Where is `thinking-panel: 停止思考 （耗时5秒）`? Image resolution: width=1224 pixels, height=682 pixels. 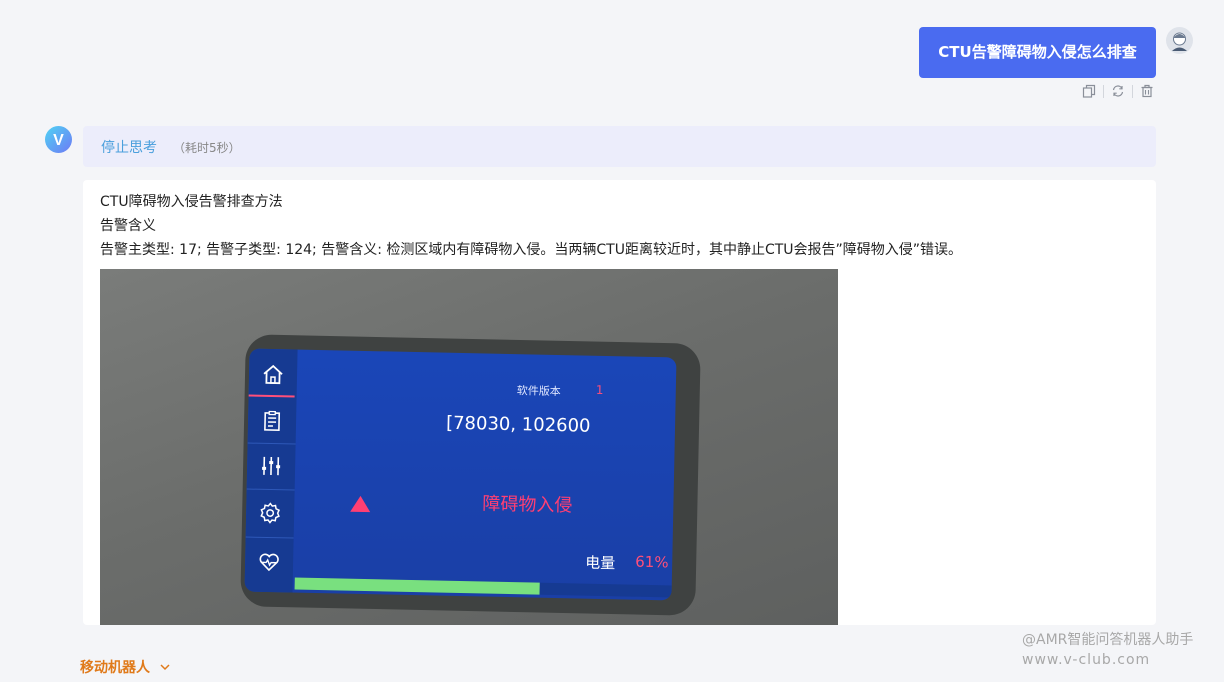
thinking-panel: 停止思考 （耗时5秒） is located at coordinates (619, 146).